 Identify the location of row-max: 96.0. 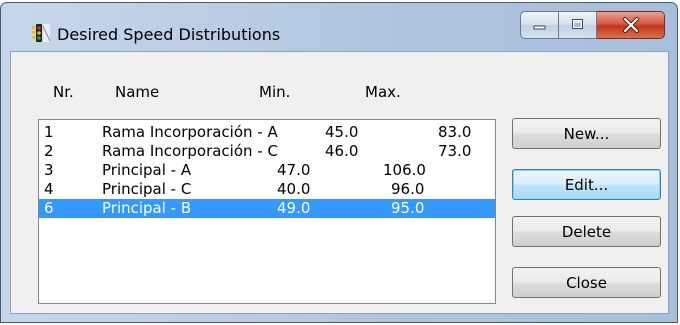
(408, 189).